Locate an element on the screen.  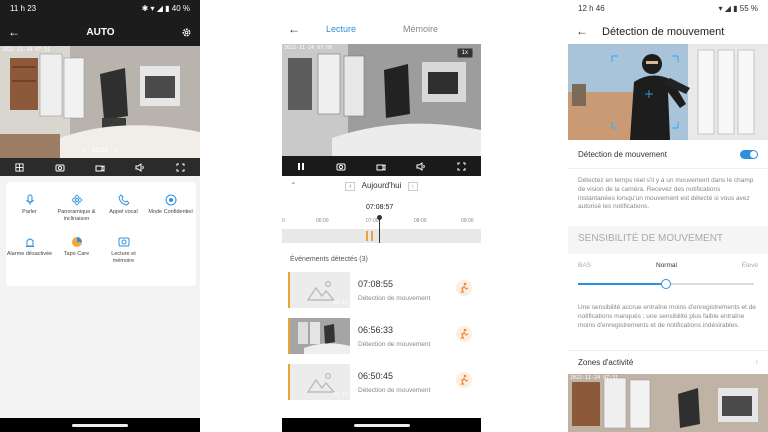
status-bar: 12 h 46 ▾ ◢ ▮ 55 % is located at coordinates (668, 10).